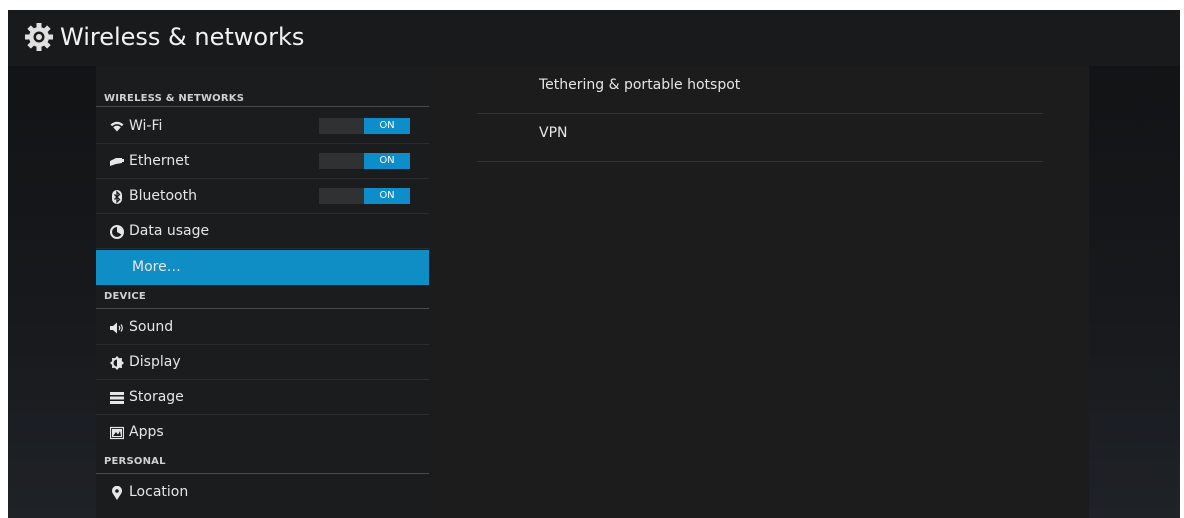  I want to click on sidebar-item-ethernet: Ethernet ON, so click(262, 161).